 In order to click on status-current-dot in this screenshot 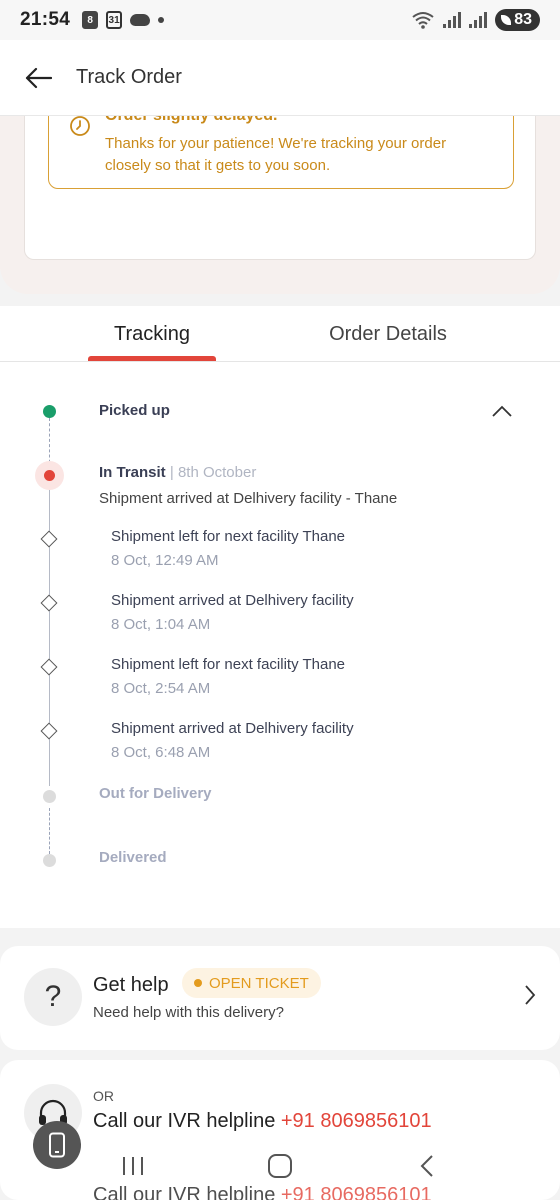, I will do `click(49, 475)`.